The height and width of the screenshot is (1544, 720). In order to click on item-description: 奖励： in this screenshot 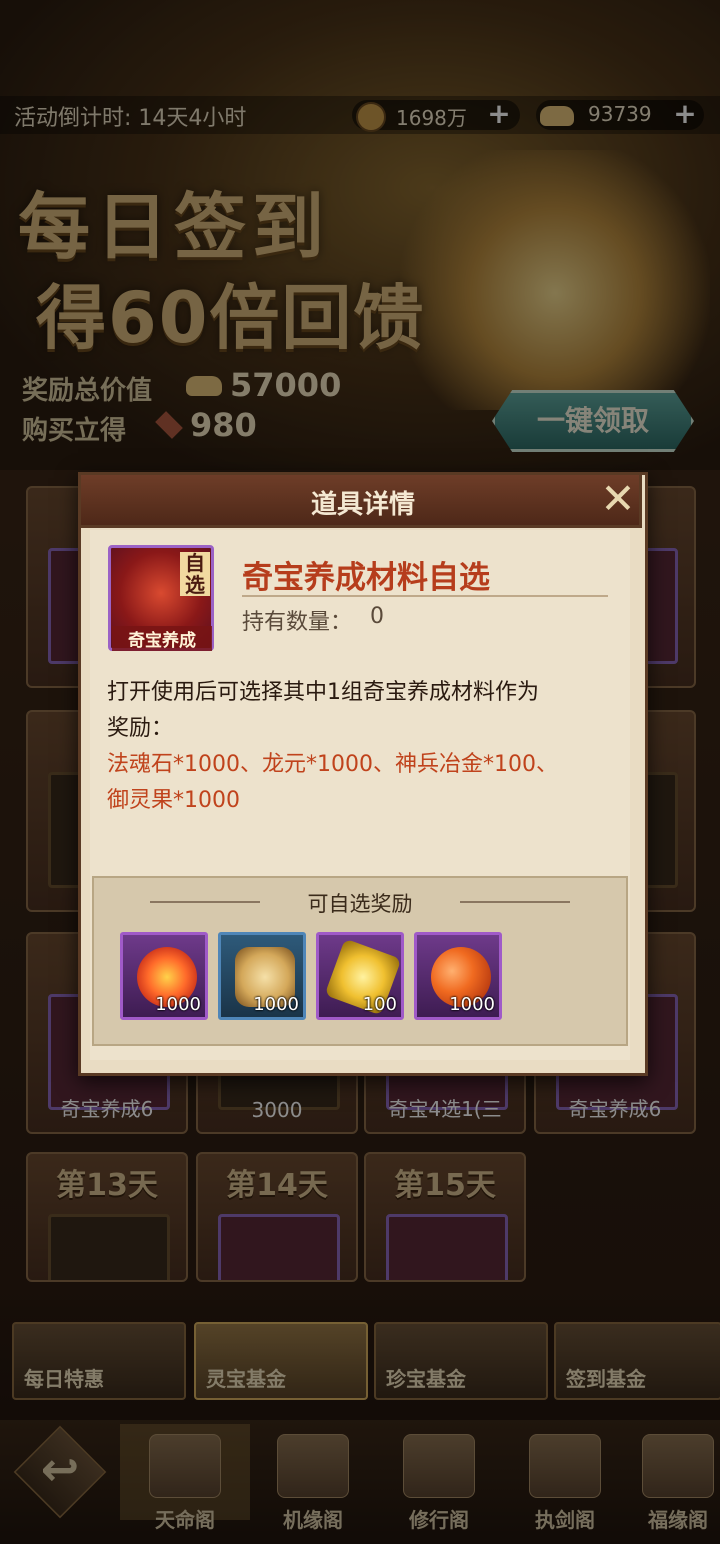, I will do `click(140, 728)`.